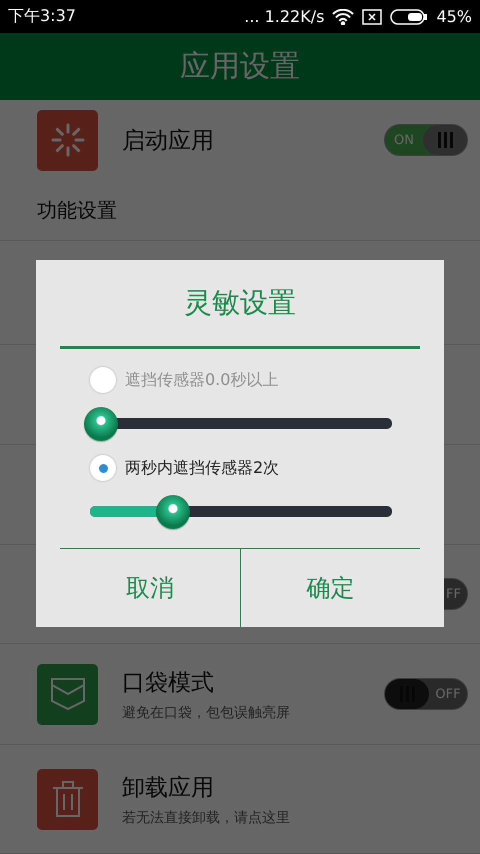 The width and height of the screenshot is (480, 854). What do you see at coordinates (103, 468) in the screenshot?
I see `radio-button` at bounding box center [103, 468].